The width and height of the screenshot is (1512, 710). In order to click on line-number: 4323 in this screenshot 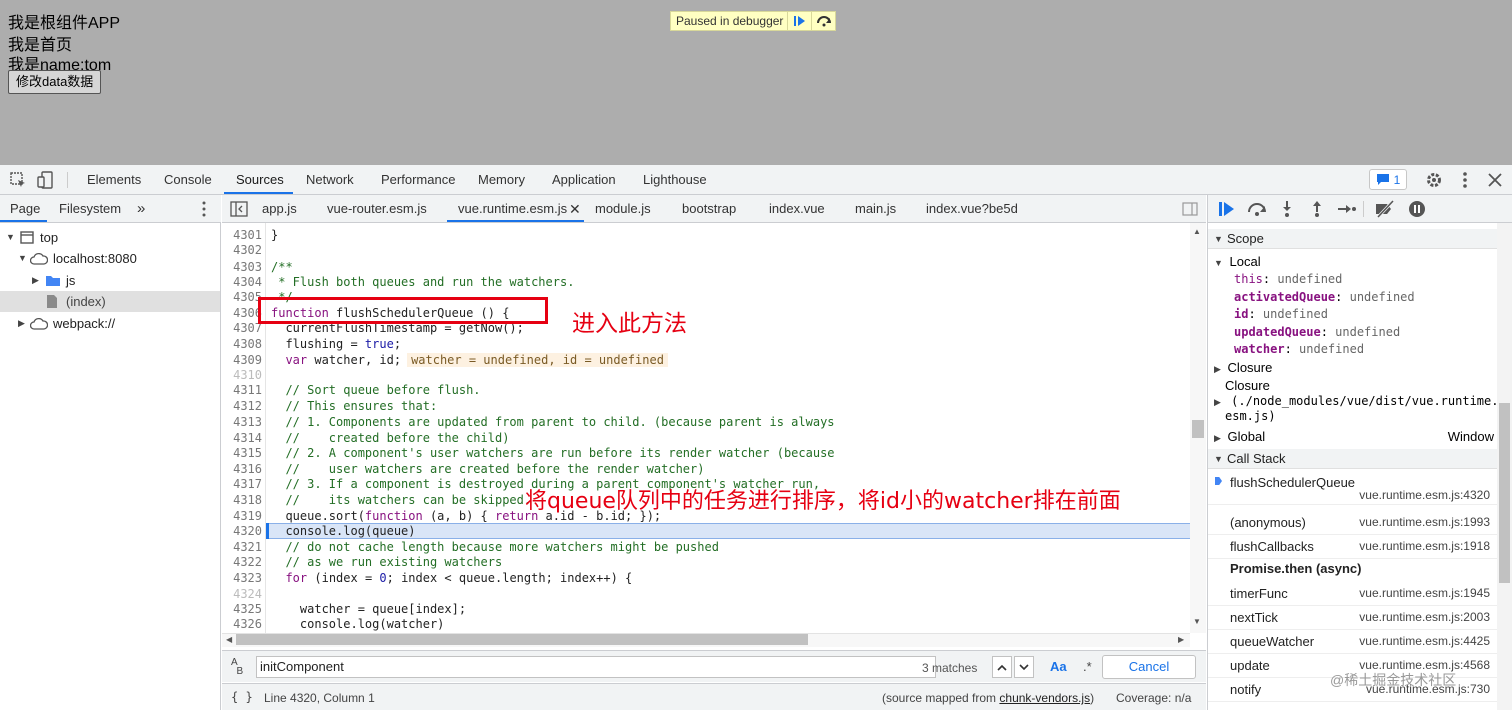, I will do `click(242, 578)`.